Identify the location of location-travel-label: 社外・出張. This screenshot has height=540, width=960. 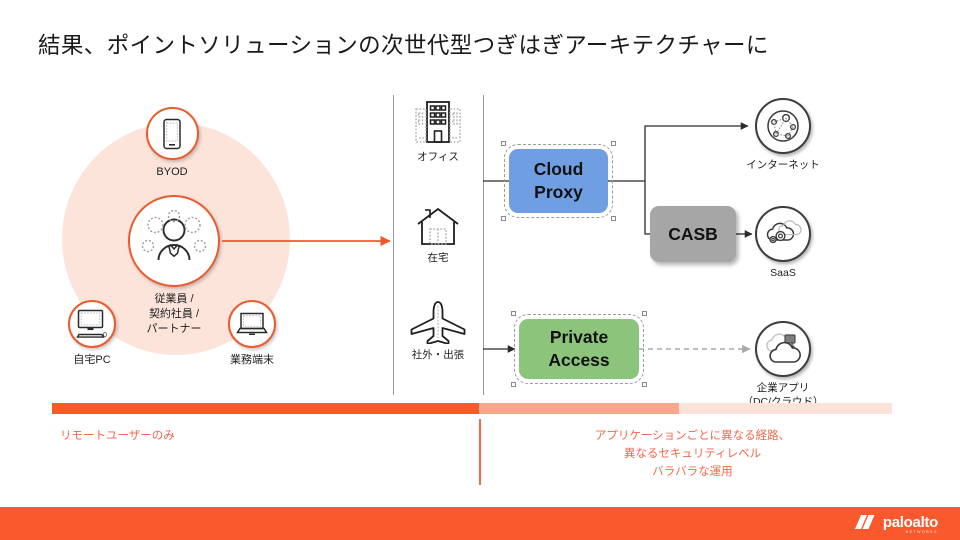
(438, 355).